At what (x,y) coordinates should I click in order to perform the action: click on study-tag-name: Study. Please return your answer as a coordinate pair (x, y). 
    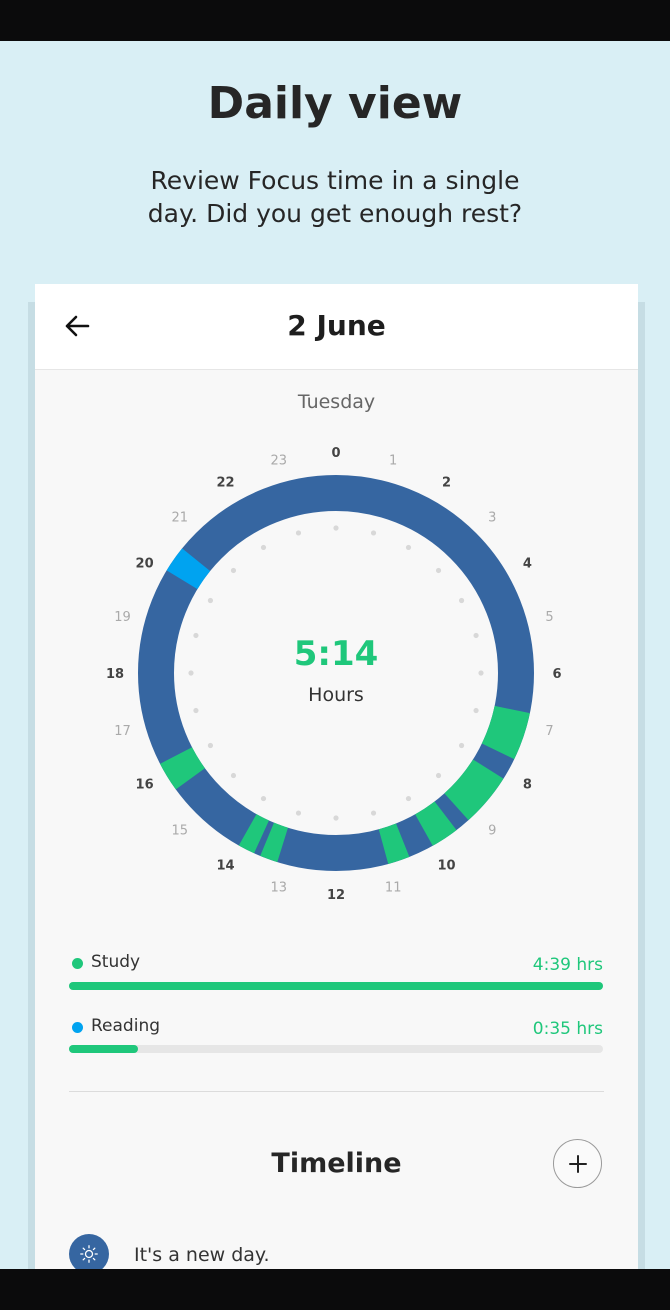
    Looking at the image, I should click on (116, 962).